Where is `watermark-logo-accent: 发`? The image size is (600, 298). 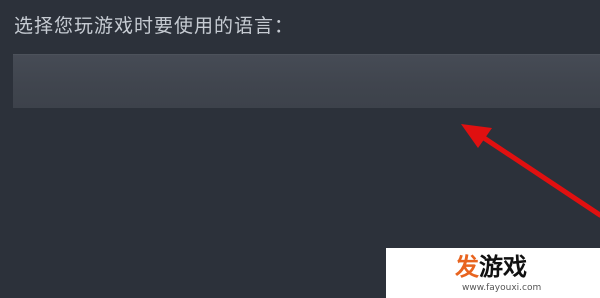
watermark-logo-accent: 发 is located at coordinates (467, 267).